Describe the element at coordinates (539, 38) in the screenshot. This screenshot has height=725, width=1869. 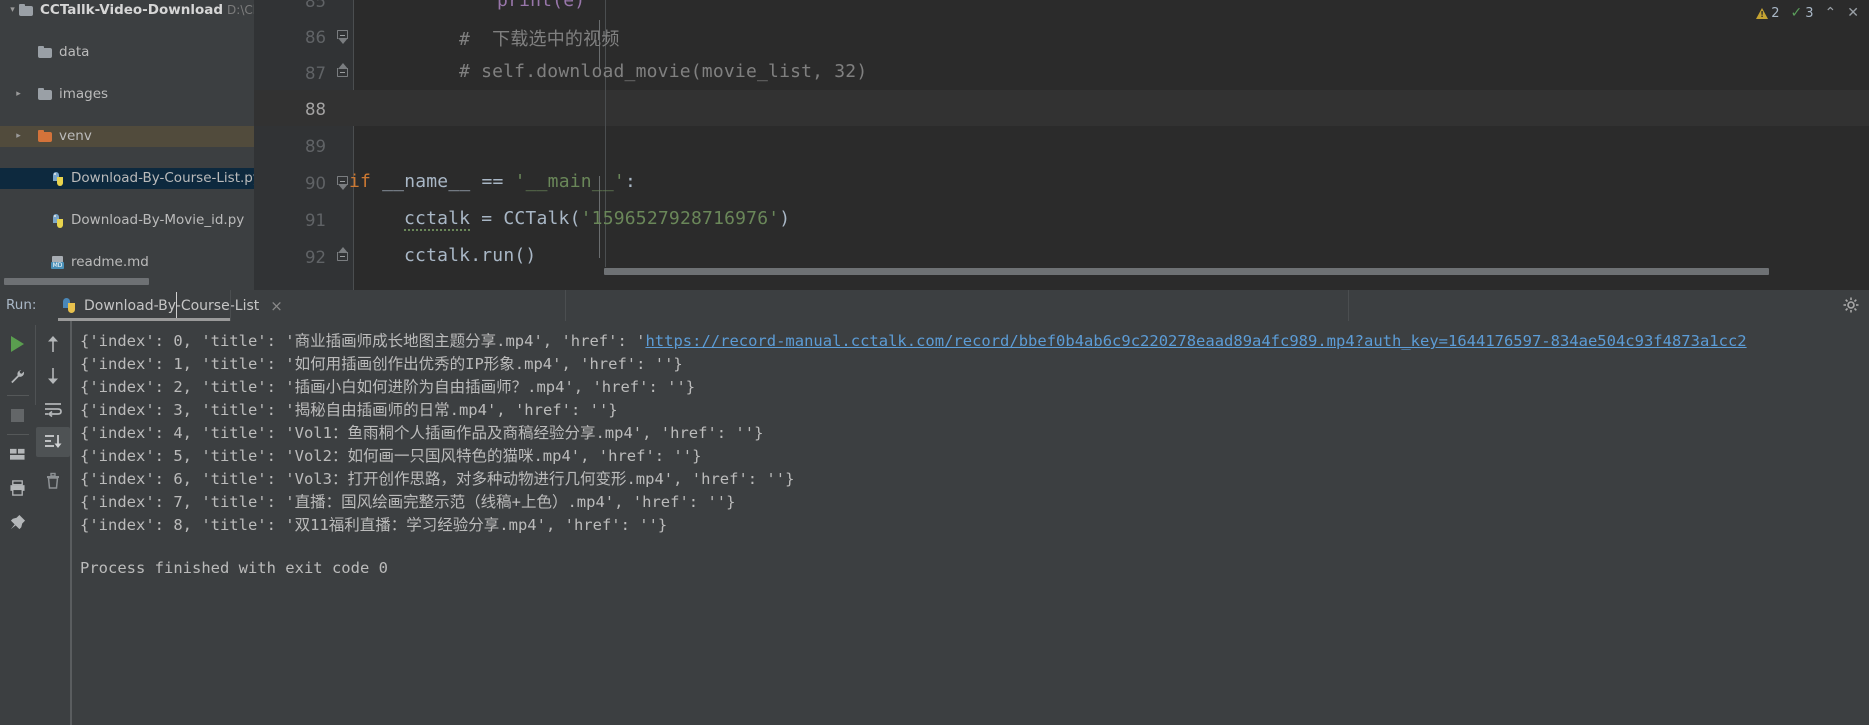
I see `code-line-86: # 下载选中的视频` at that location.